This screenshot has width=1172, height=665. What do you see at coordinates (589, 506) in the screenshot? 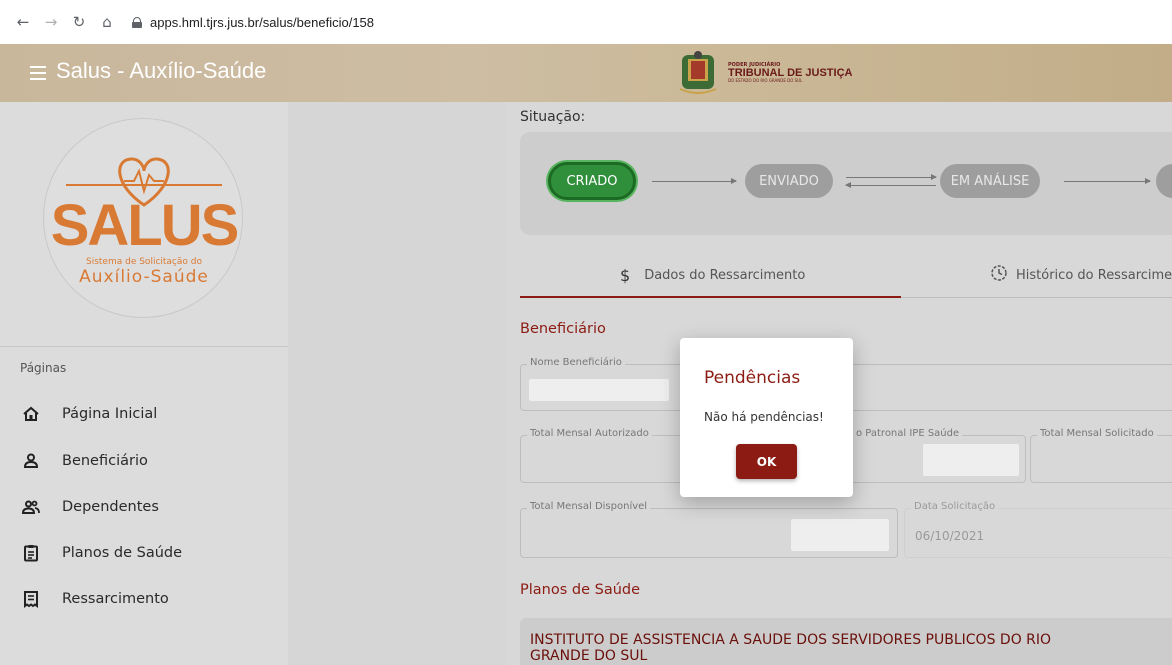
I see `field-label: Total Mensal Disponível` at bounding box center [589, 506].